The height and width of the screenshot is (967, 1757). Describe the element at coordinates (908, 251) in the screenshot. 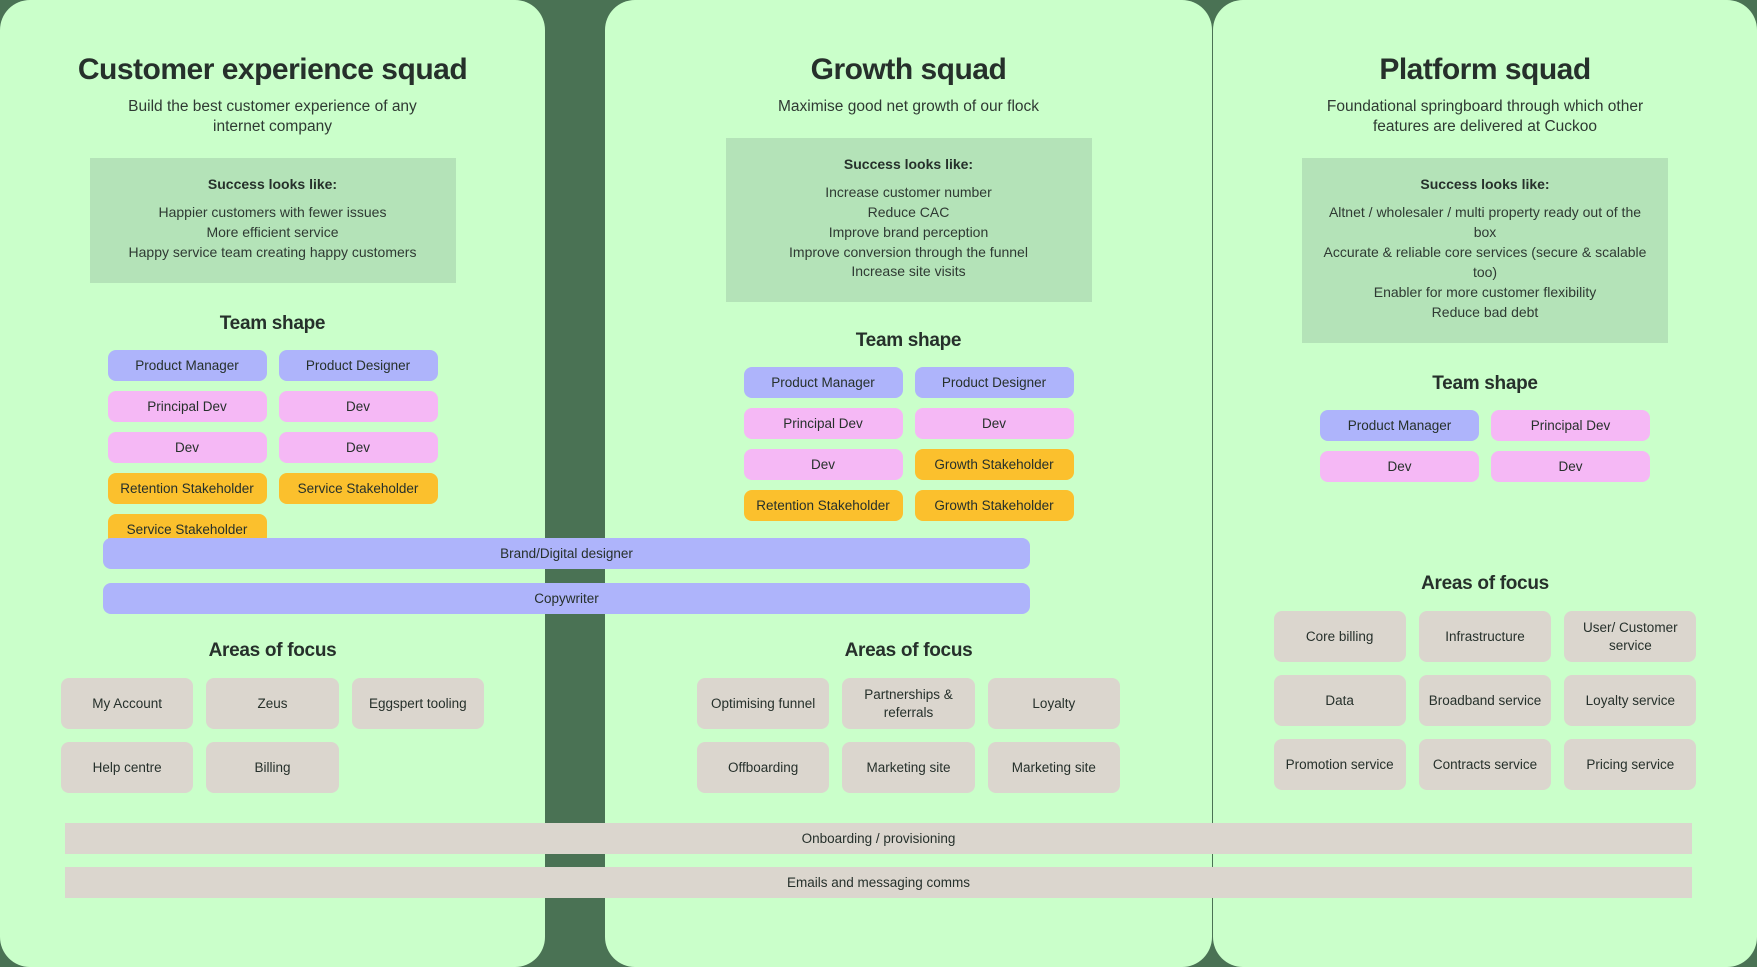

I see `success-line: Improve conversion through the funnel` at that location.